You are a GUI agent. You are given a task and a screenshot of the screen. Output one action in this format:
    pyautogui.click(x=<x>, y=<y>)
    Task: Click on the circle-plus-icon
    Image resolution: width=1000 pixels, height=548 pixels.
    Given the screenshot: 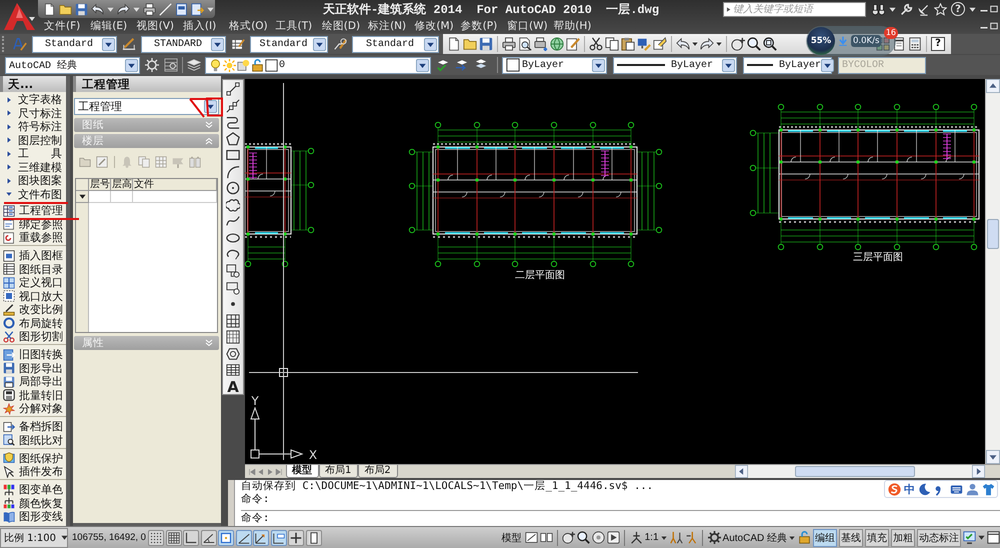 What is the action you would take?
    pyautogui.click(x=568, y=537)
    